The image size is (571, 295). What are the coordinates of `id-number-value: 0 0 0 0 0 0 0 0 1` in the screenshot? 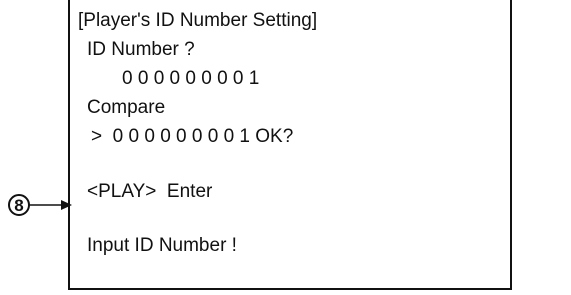 It's located at (191, 78).